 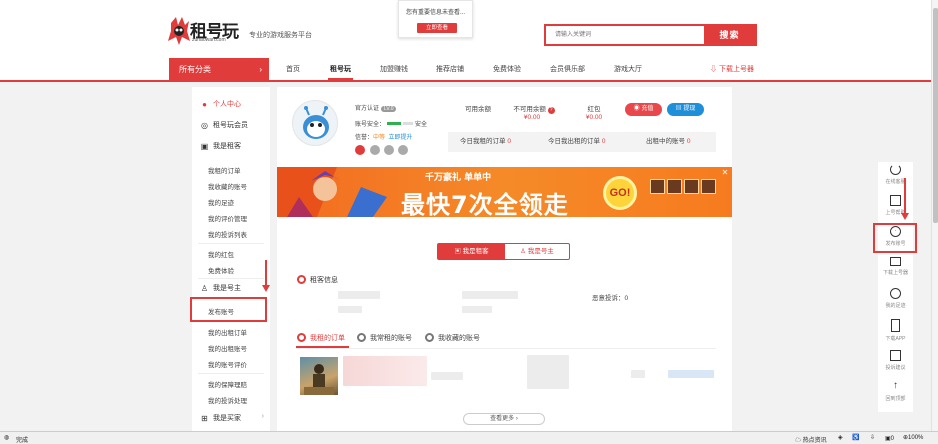 I want to click on game-thumbnail, so click(x=319, y=376).